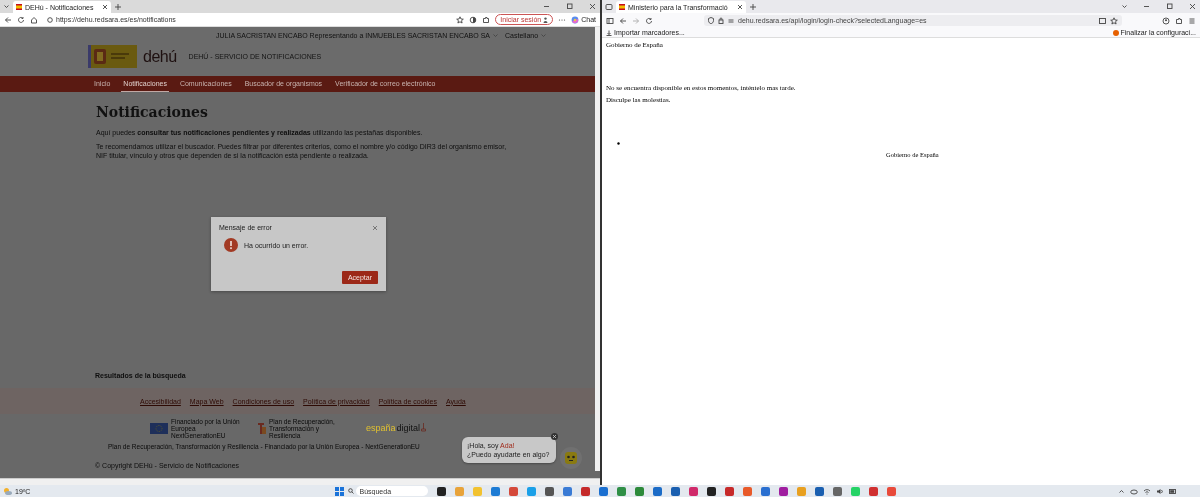 The width and height of the screenshot is (1200, 497). Describe the element at coordinates (160, 56) in the screenshot. I see `dehu-logo: dehú` at that location.